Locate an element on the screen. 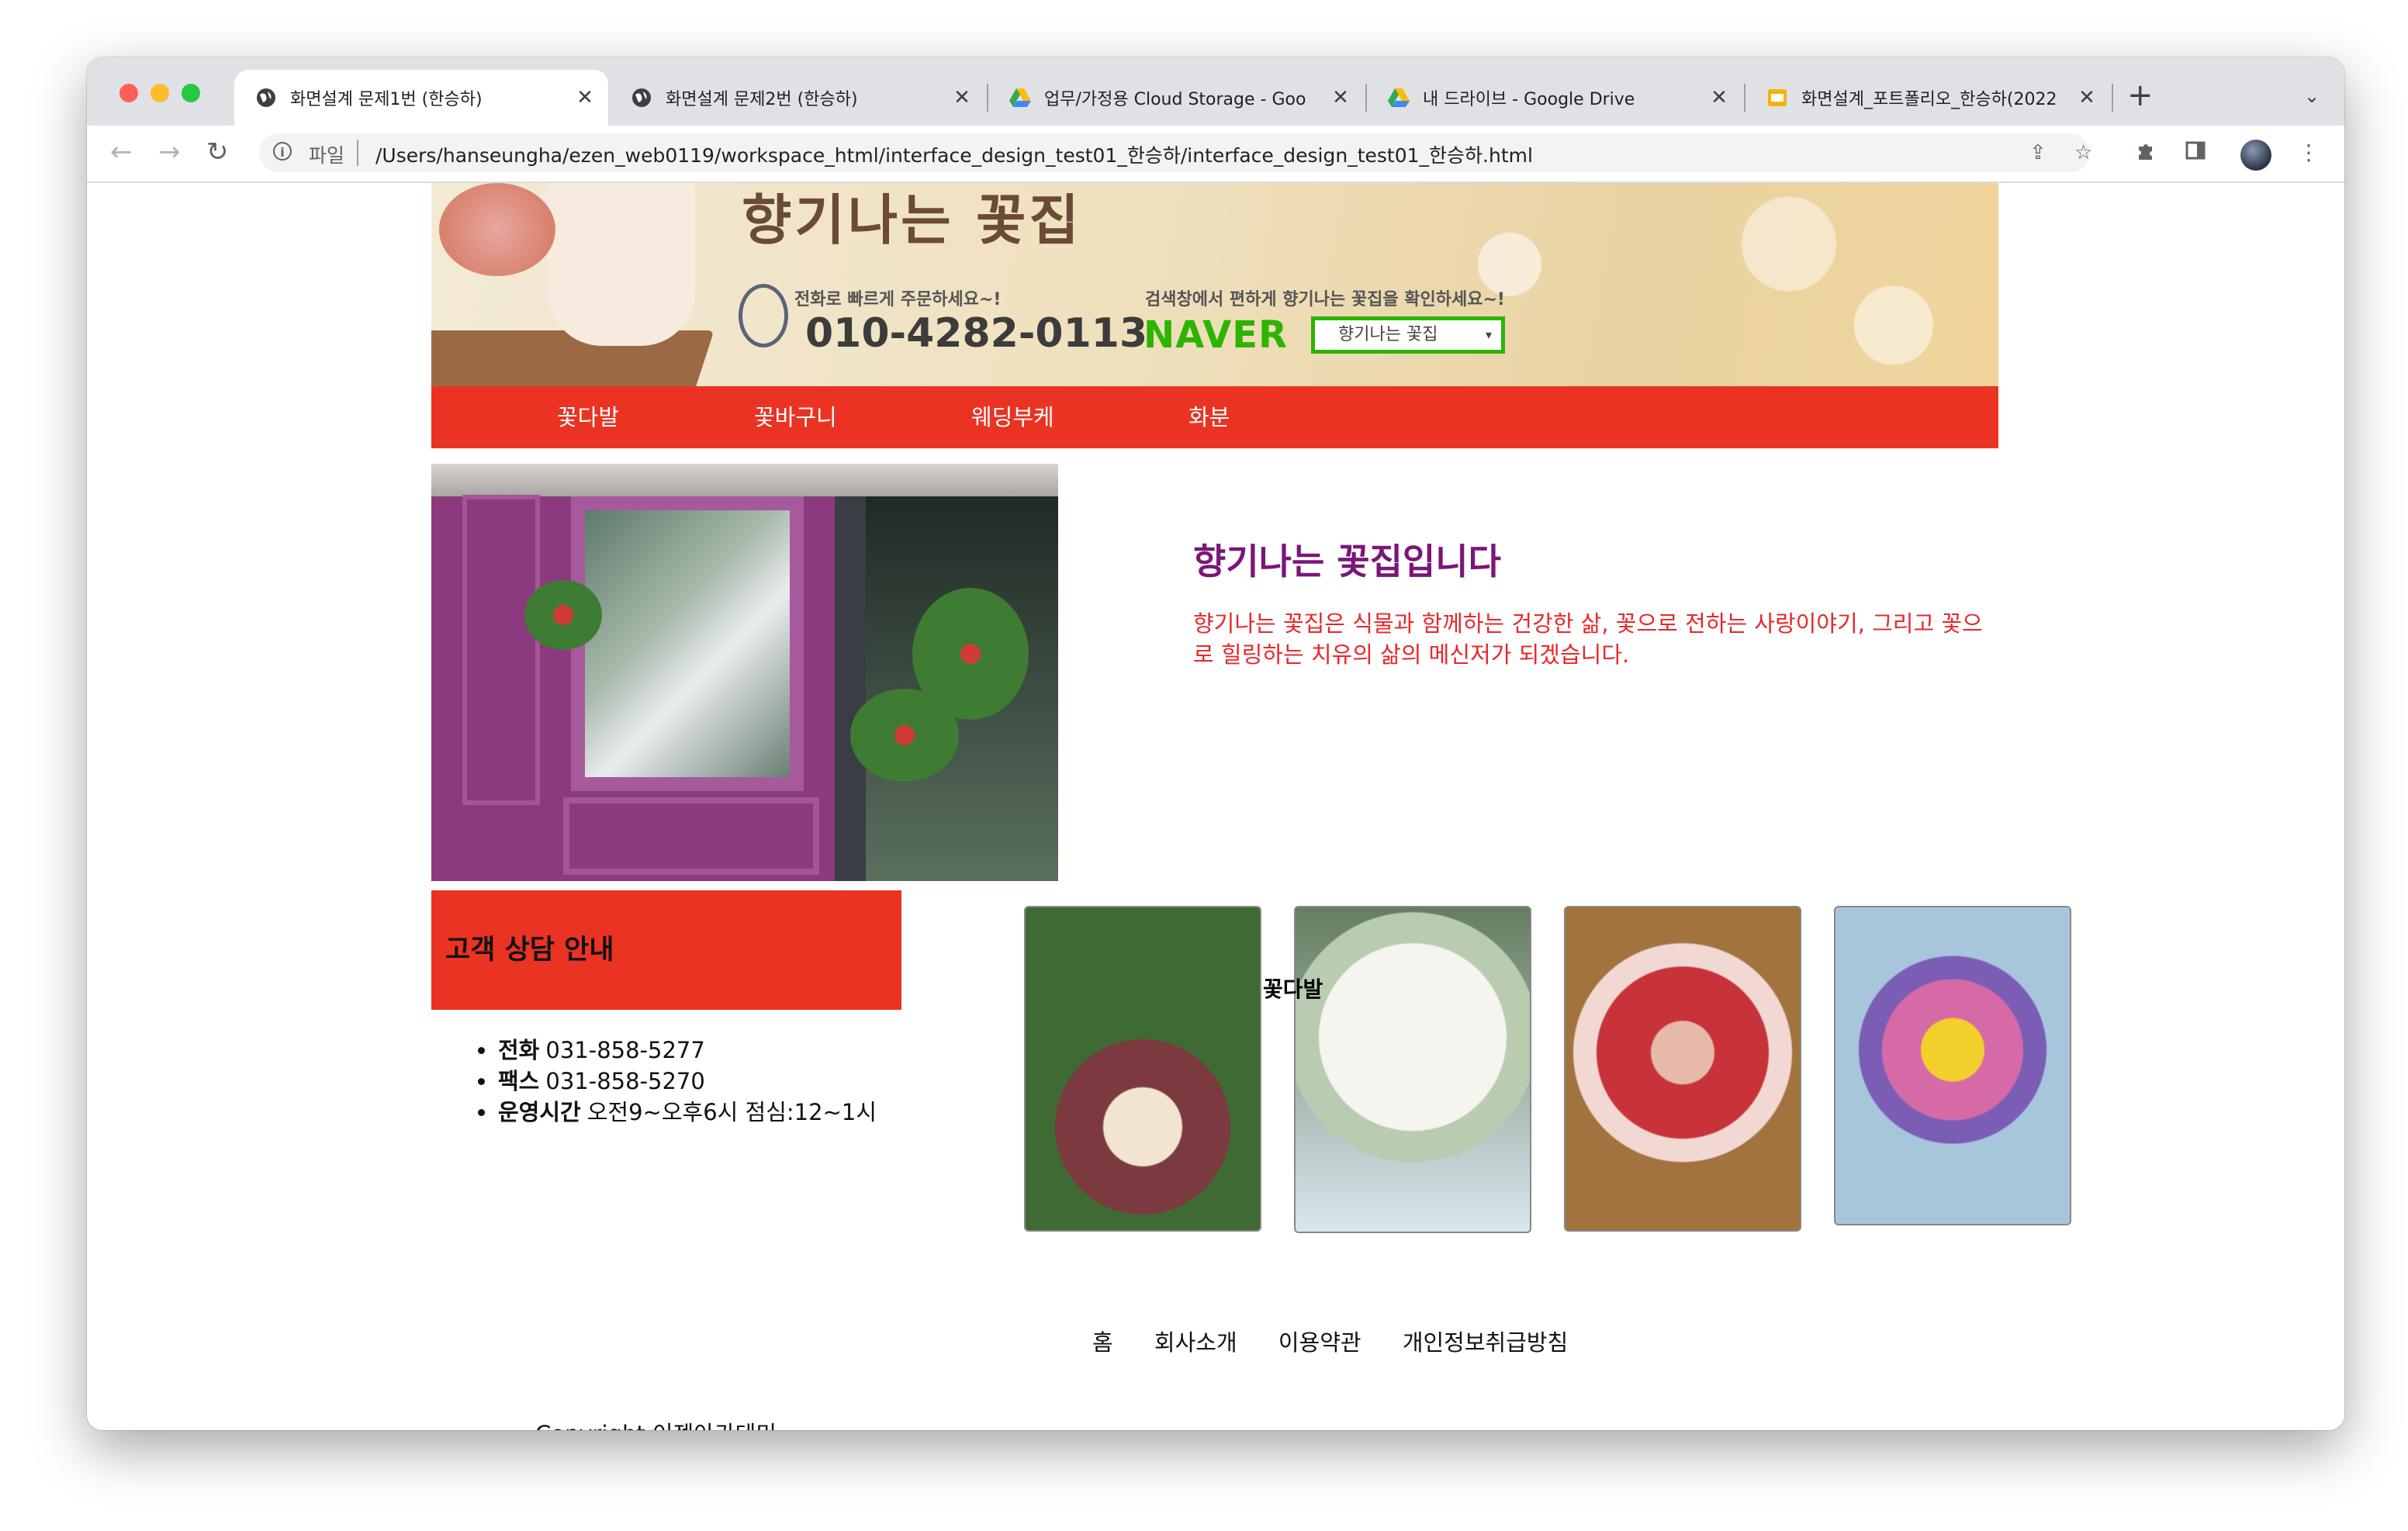  fax-value: 031-858-5270 is located at coordinates (625, 1081).